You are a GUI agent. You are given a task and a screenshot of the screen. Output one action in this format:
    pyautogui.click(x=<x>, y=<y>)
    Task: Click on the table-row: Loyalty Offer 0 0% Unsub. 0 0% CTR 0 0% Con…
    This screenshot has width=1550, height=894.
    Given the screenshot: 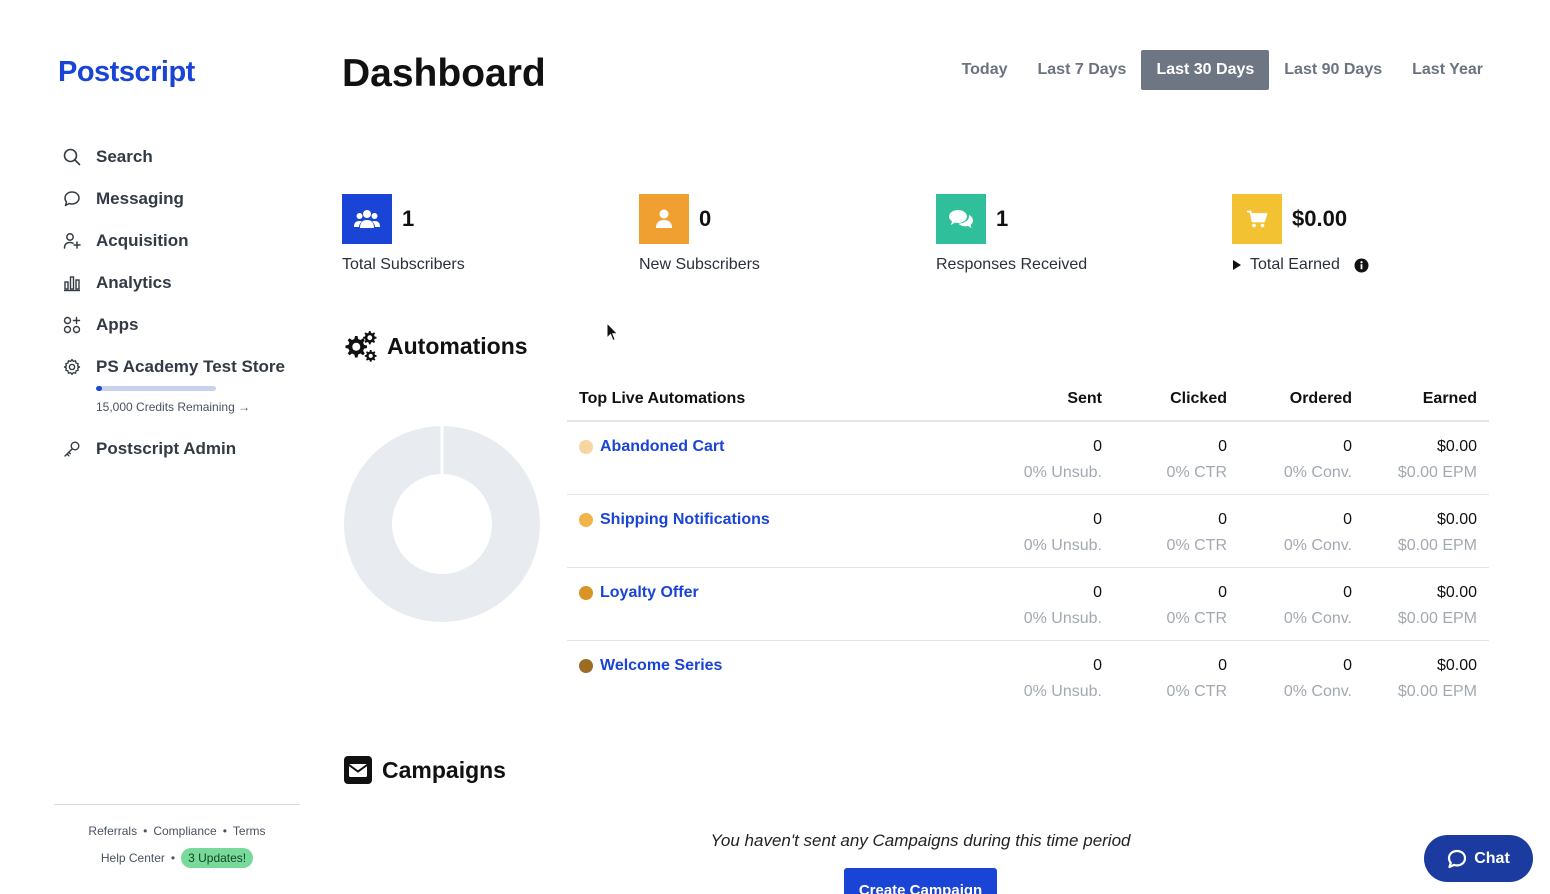 What is the action you would take?
    pyautogui.click(x=1028, y=604)
    